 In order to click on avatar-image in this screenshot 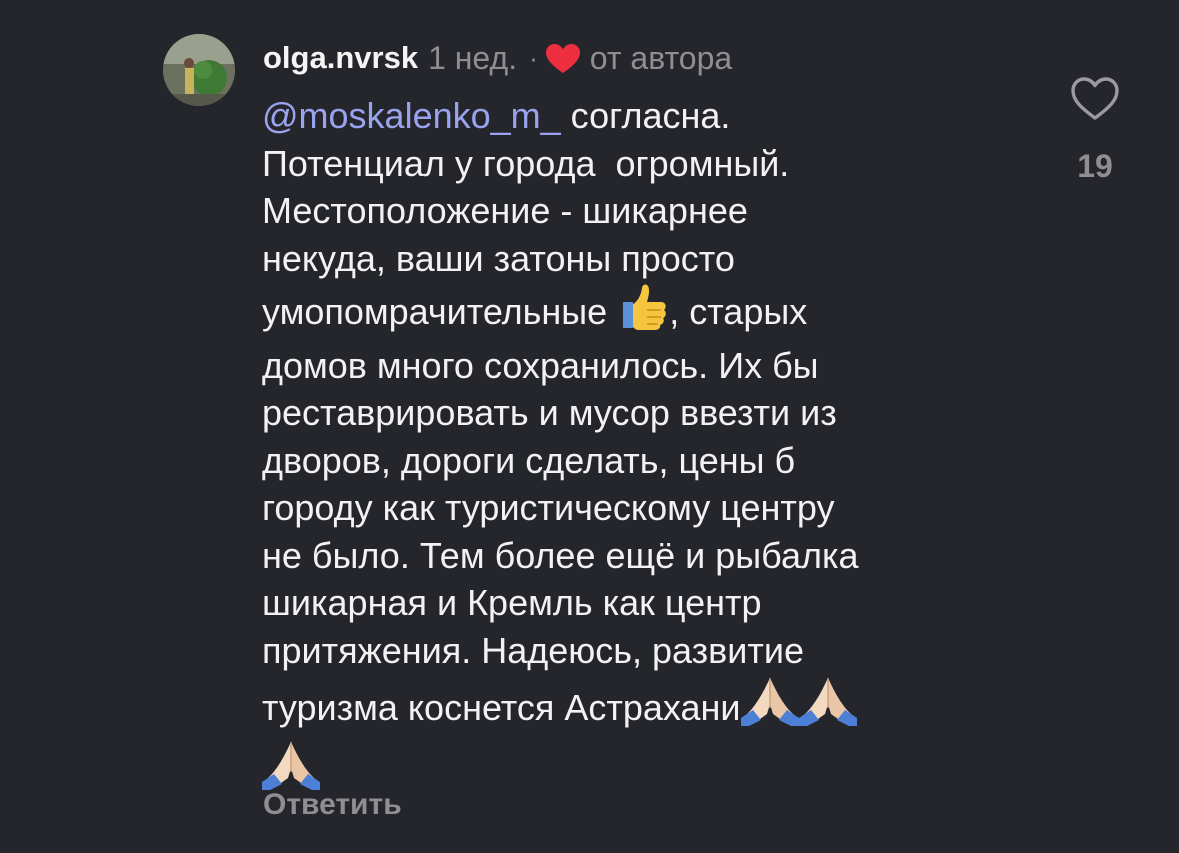, I will do `click(199, 70)`.